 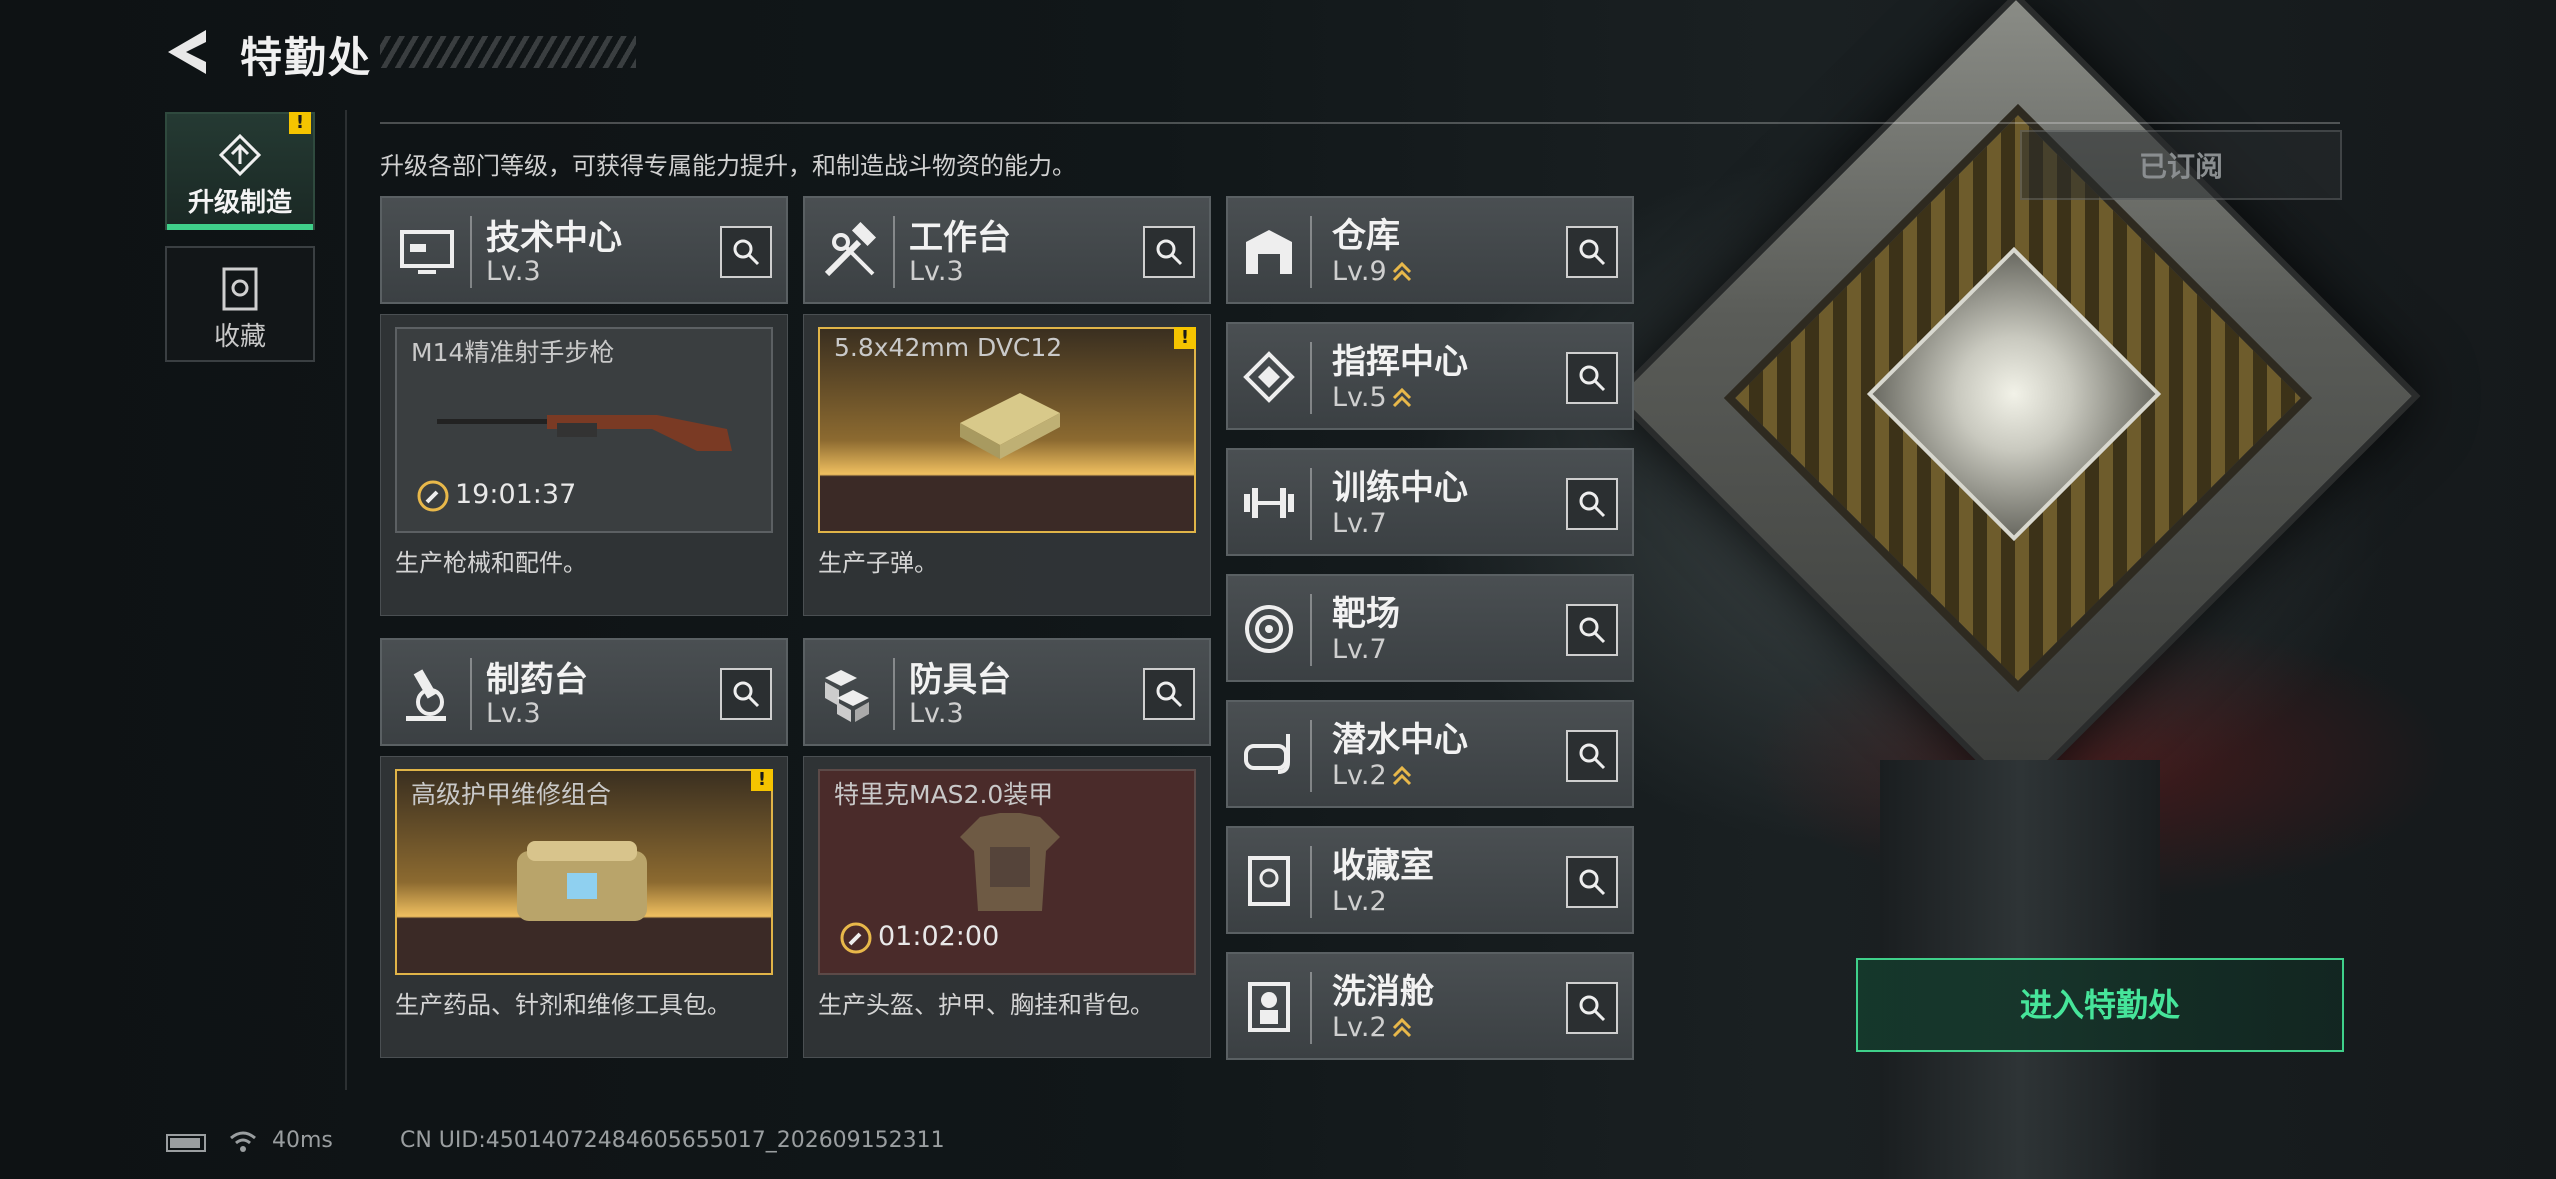 I want to click on monitor-icon, so click(x=427, y=252).